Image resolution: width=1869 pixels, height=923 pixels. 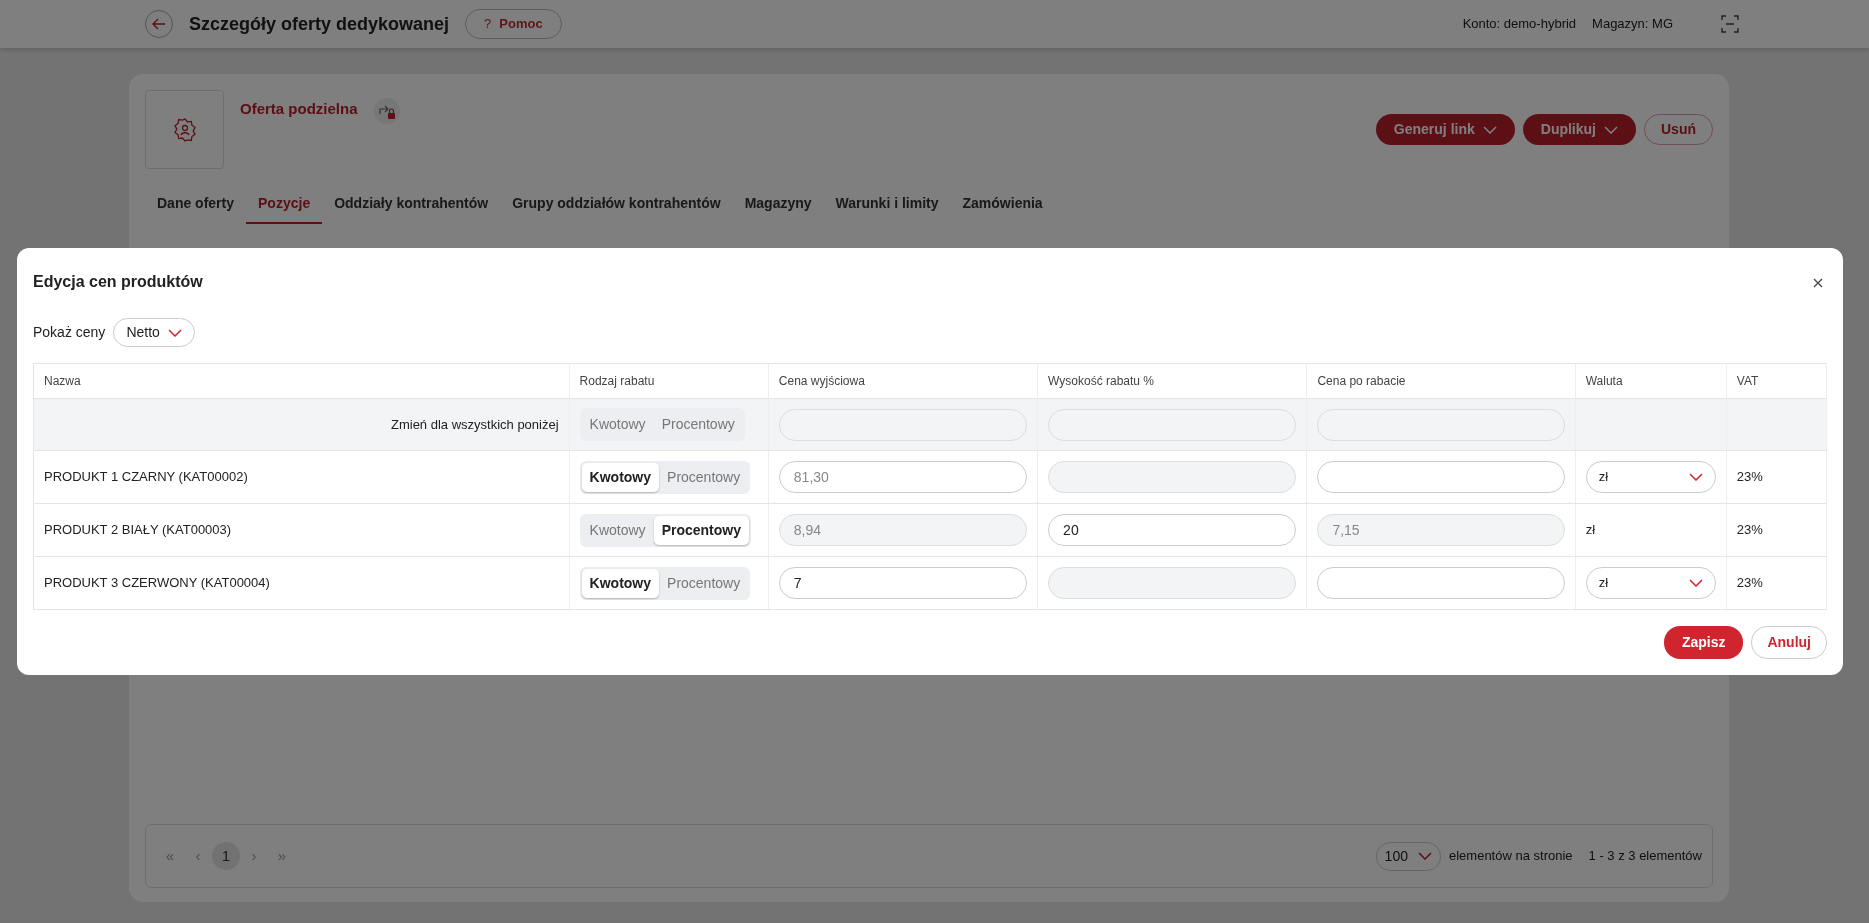 What do you see at coordinates (778, 204) in the screenshot?
I see `tab: Magazyny` at bounding box center [778, 204].